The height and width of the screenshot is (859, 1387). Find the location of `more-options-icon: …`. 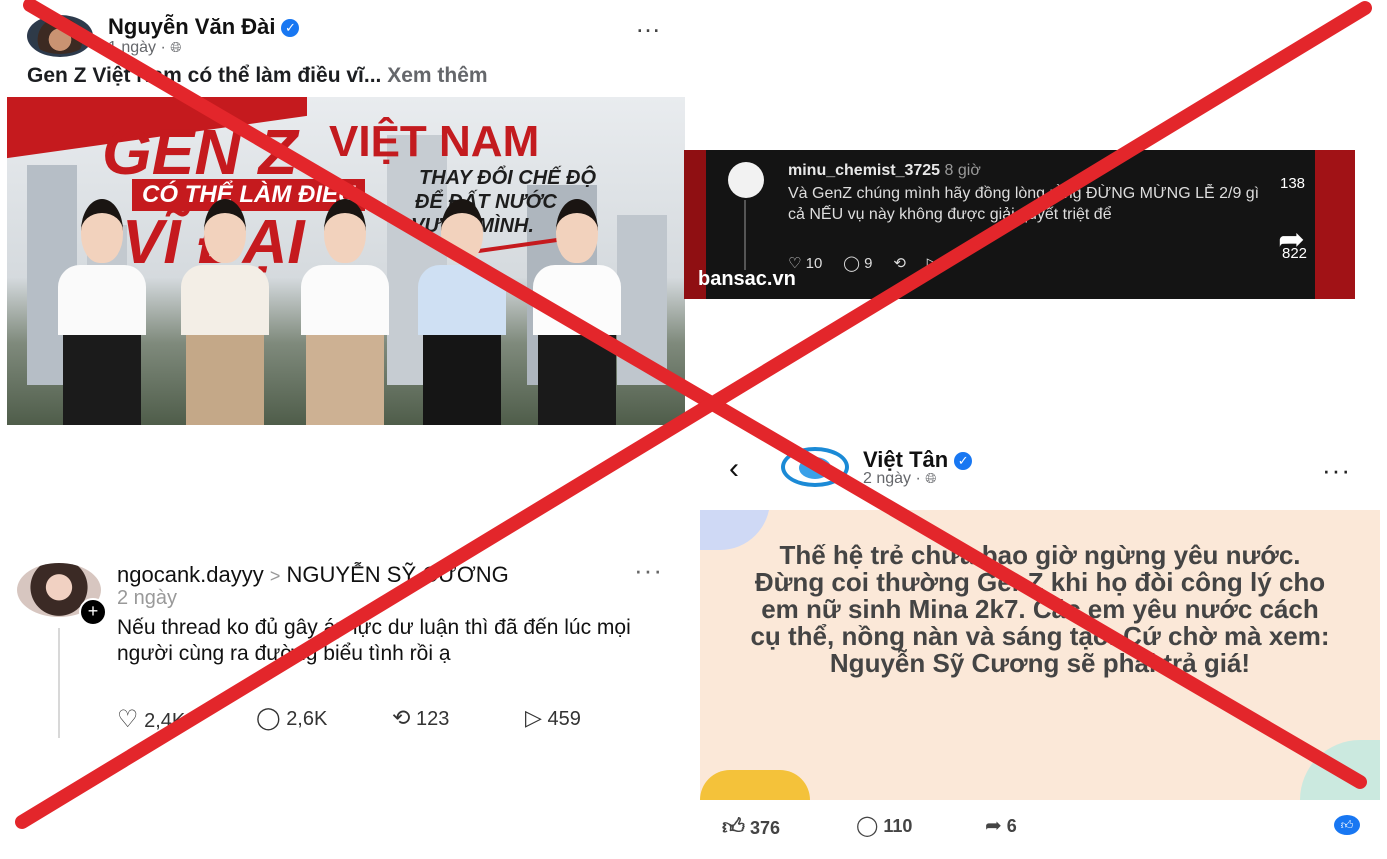

more-options-icon: … is located at coordinates (648, 23).